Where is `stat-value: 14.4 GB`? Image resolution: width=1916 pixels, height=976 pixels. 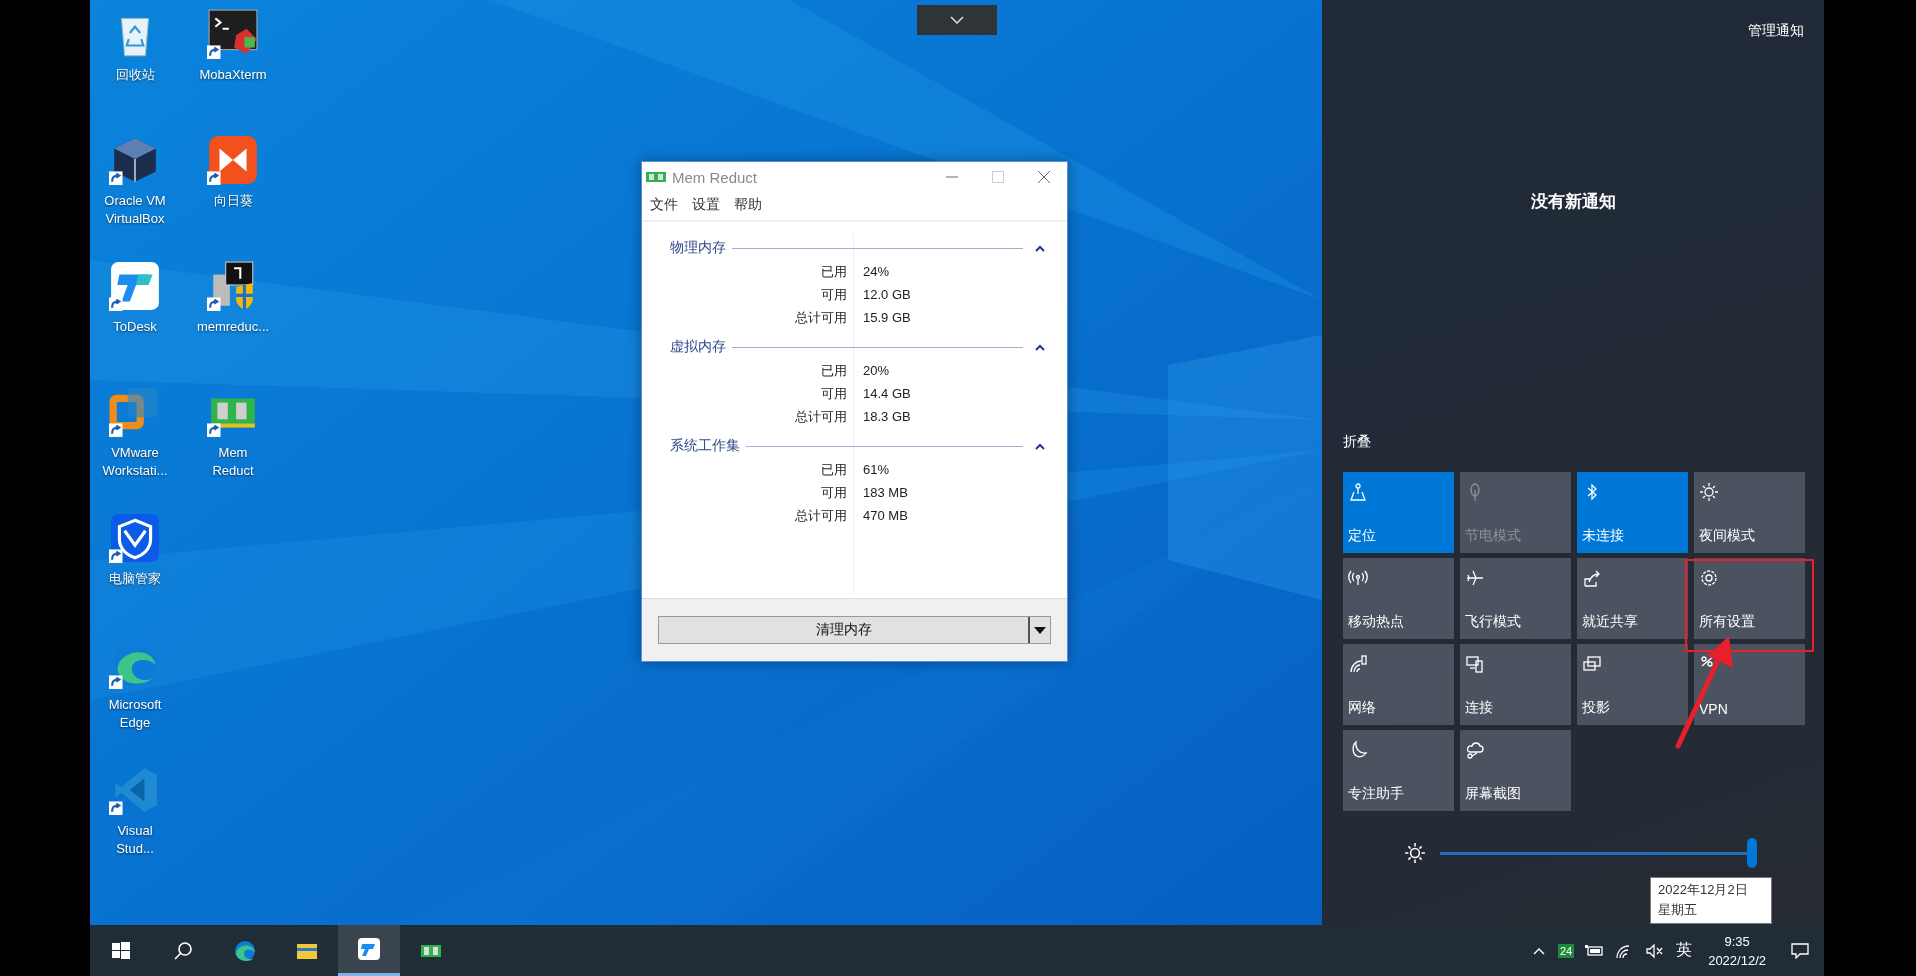
stat-value: 14.4 GB is located at coordinates (887, 393).